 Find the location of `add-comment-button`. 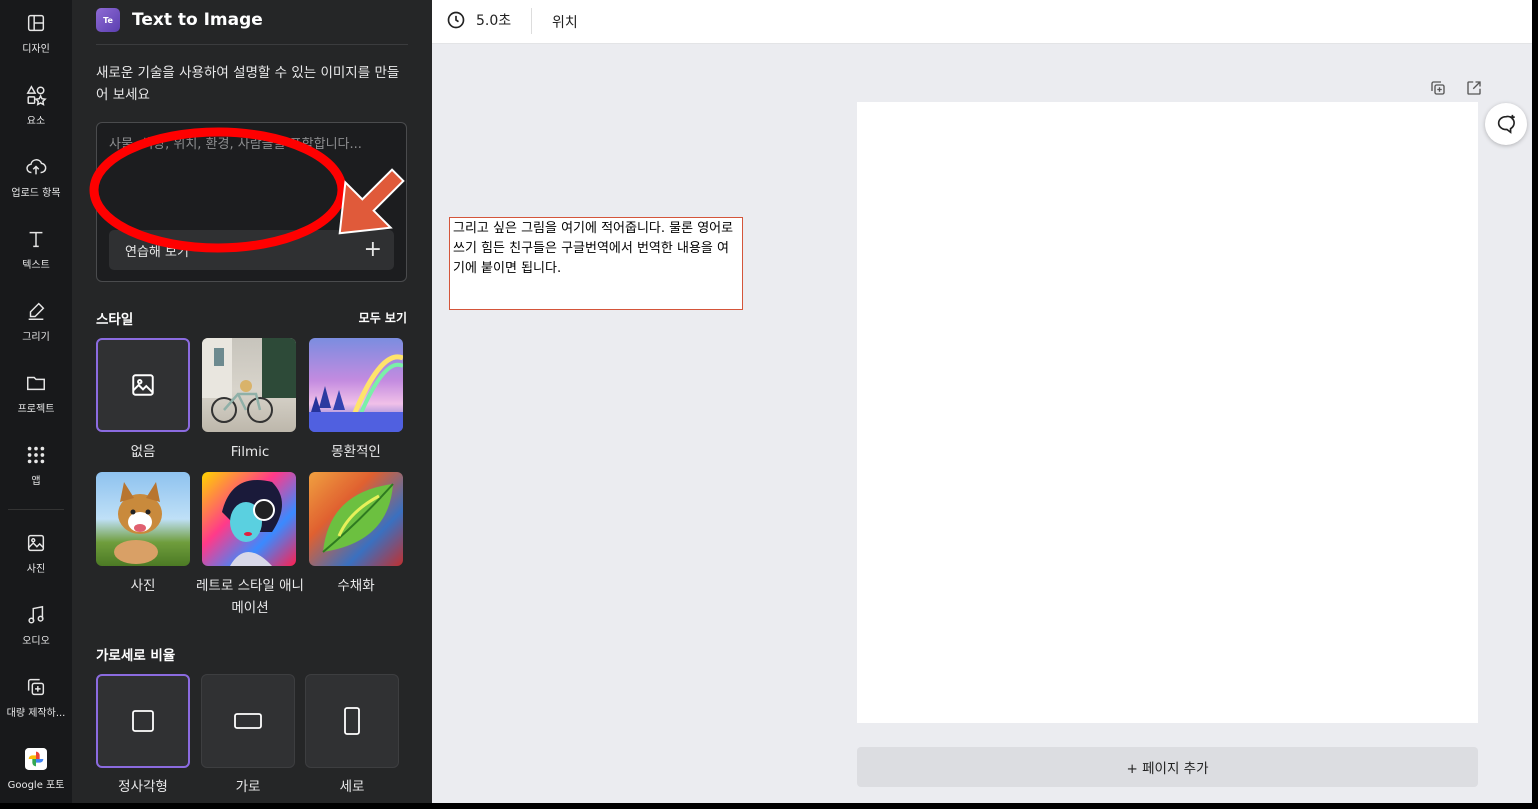

add-comment-button is located at coordinates (1506, 124).